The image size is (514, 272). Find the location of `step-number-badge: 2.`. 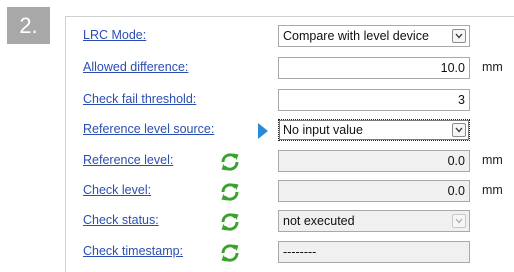

step-number-badge: 2. is located at coordinates (28, 25).